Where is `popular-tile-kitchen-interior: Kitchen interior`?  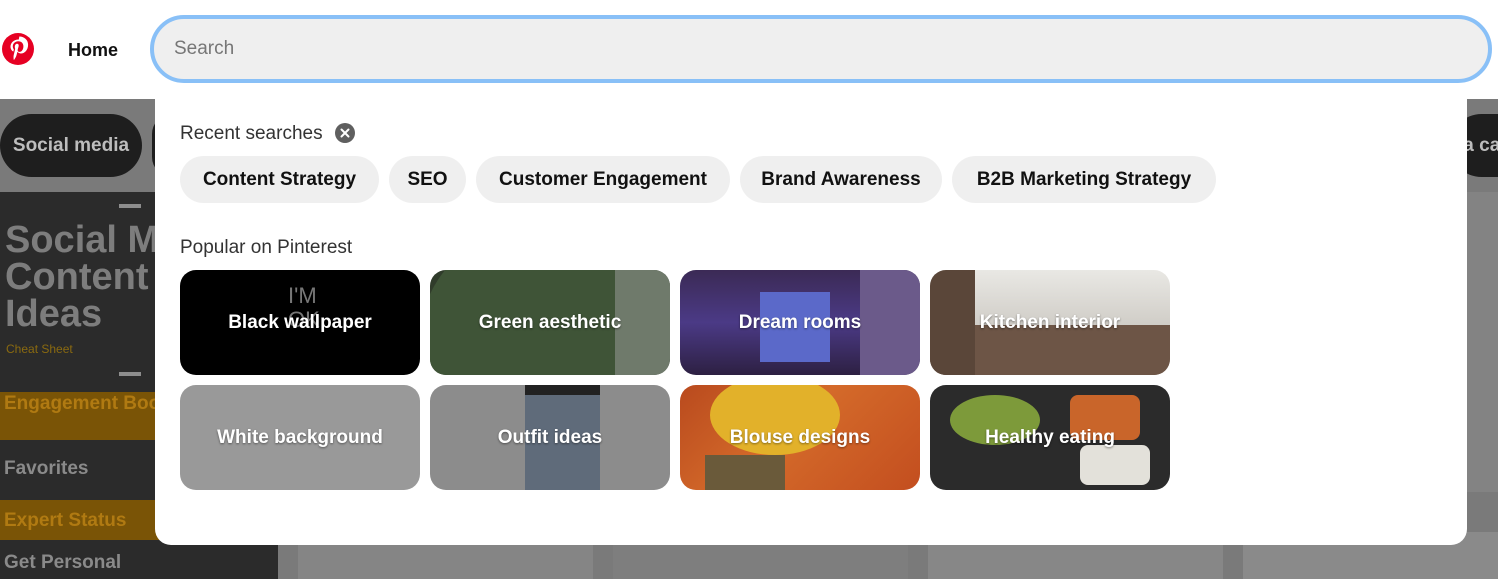
popular-tile-kitchen-interior: Kitchen interior is located at coordinates (1050, 322).